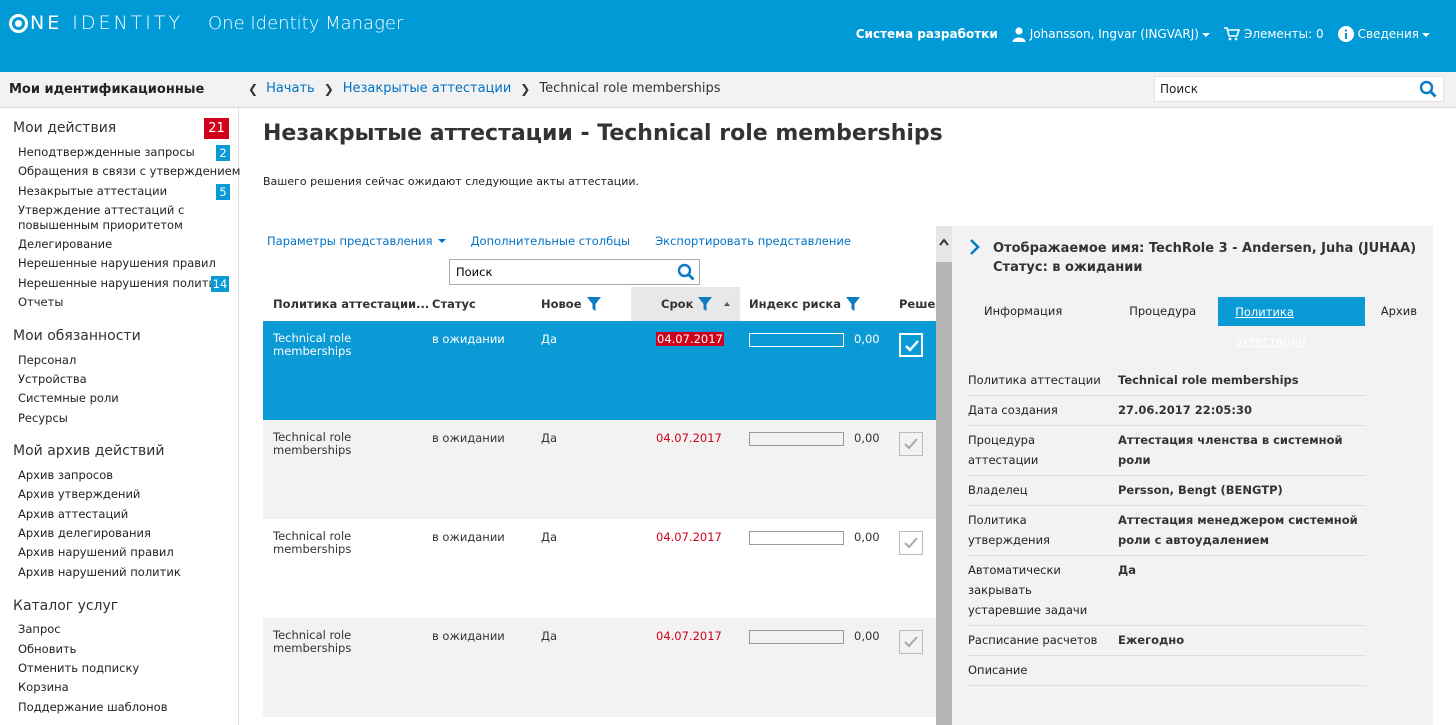  I want to click on export-view-link: Экспортировать представление, so click(753, 241).